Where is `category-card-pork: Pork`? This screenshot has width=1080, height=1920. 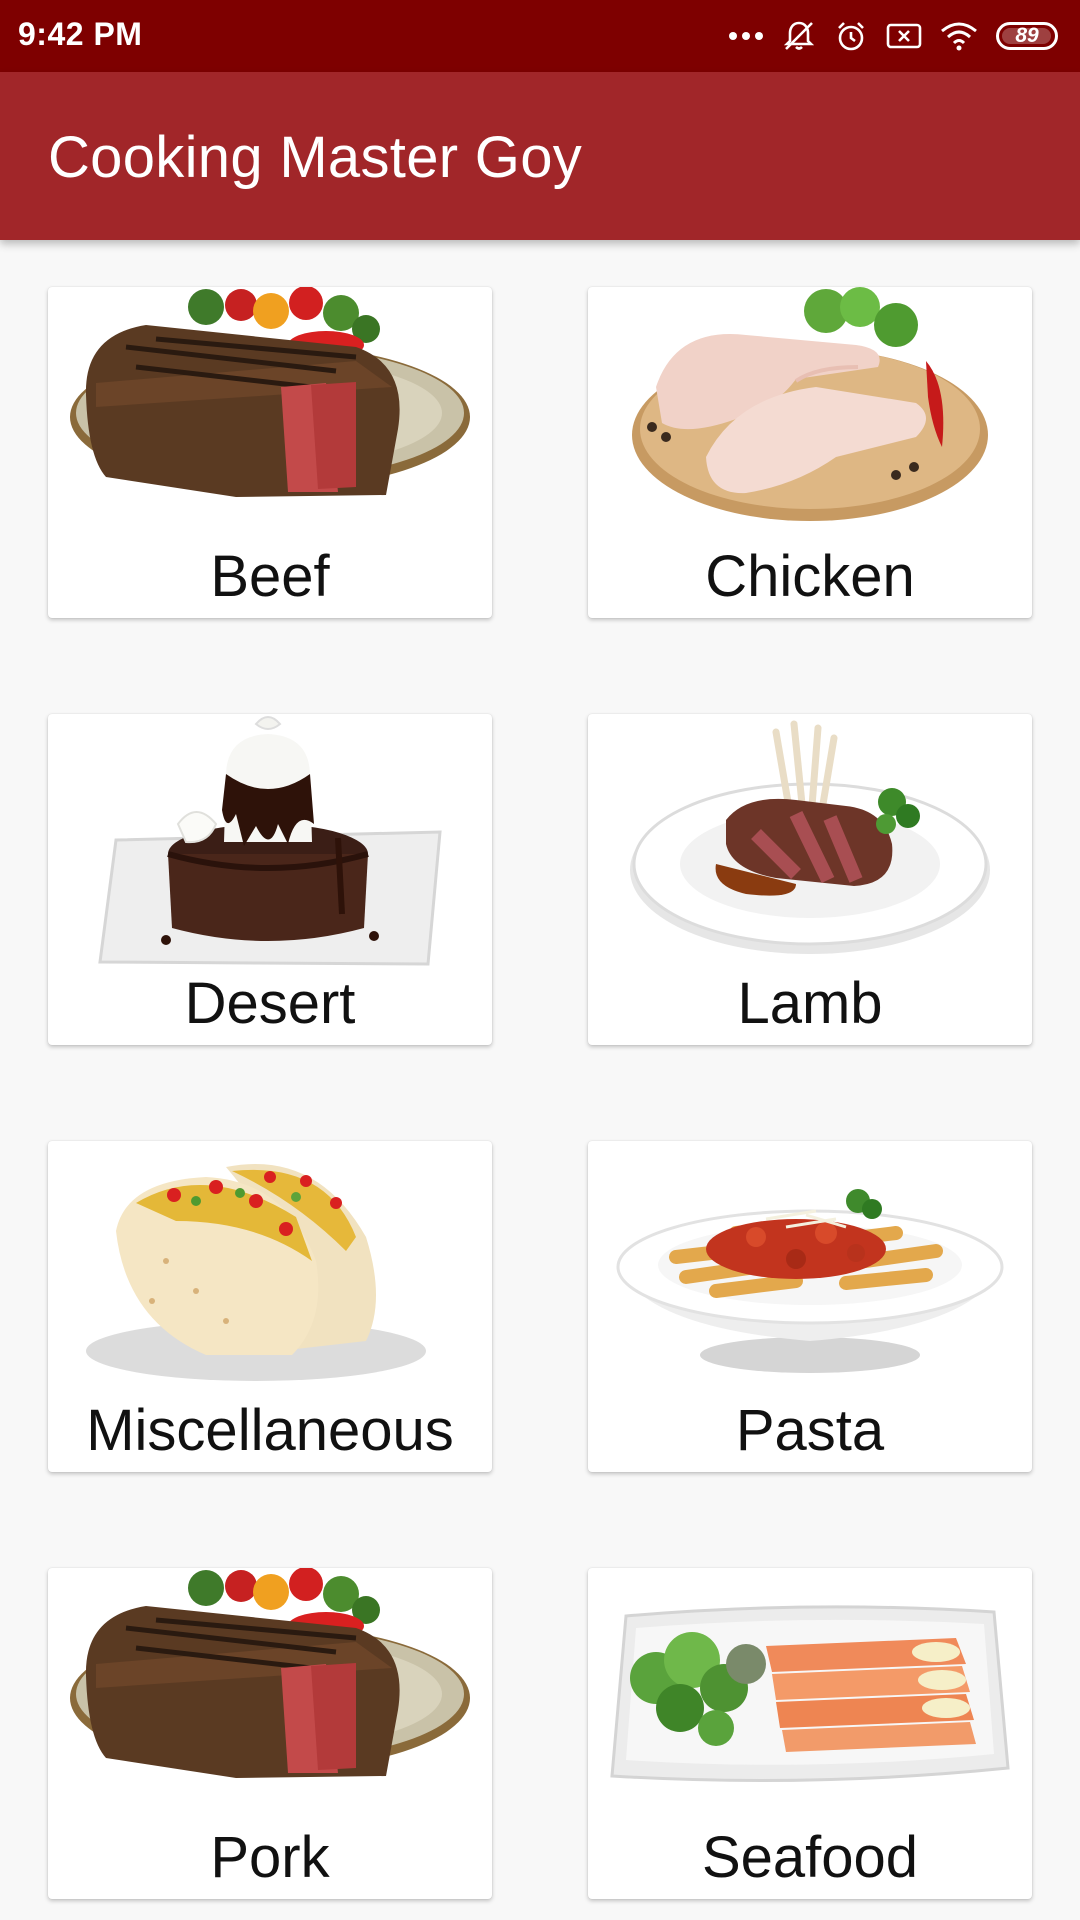
category-card-pork: Pork is located at coordinates (270, 1733).